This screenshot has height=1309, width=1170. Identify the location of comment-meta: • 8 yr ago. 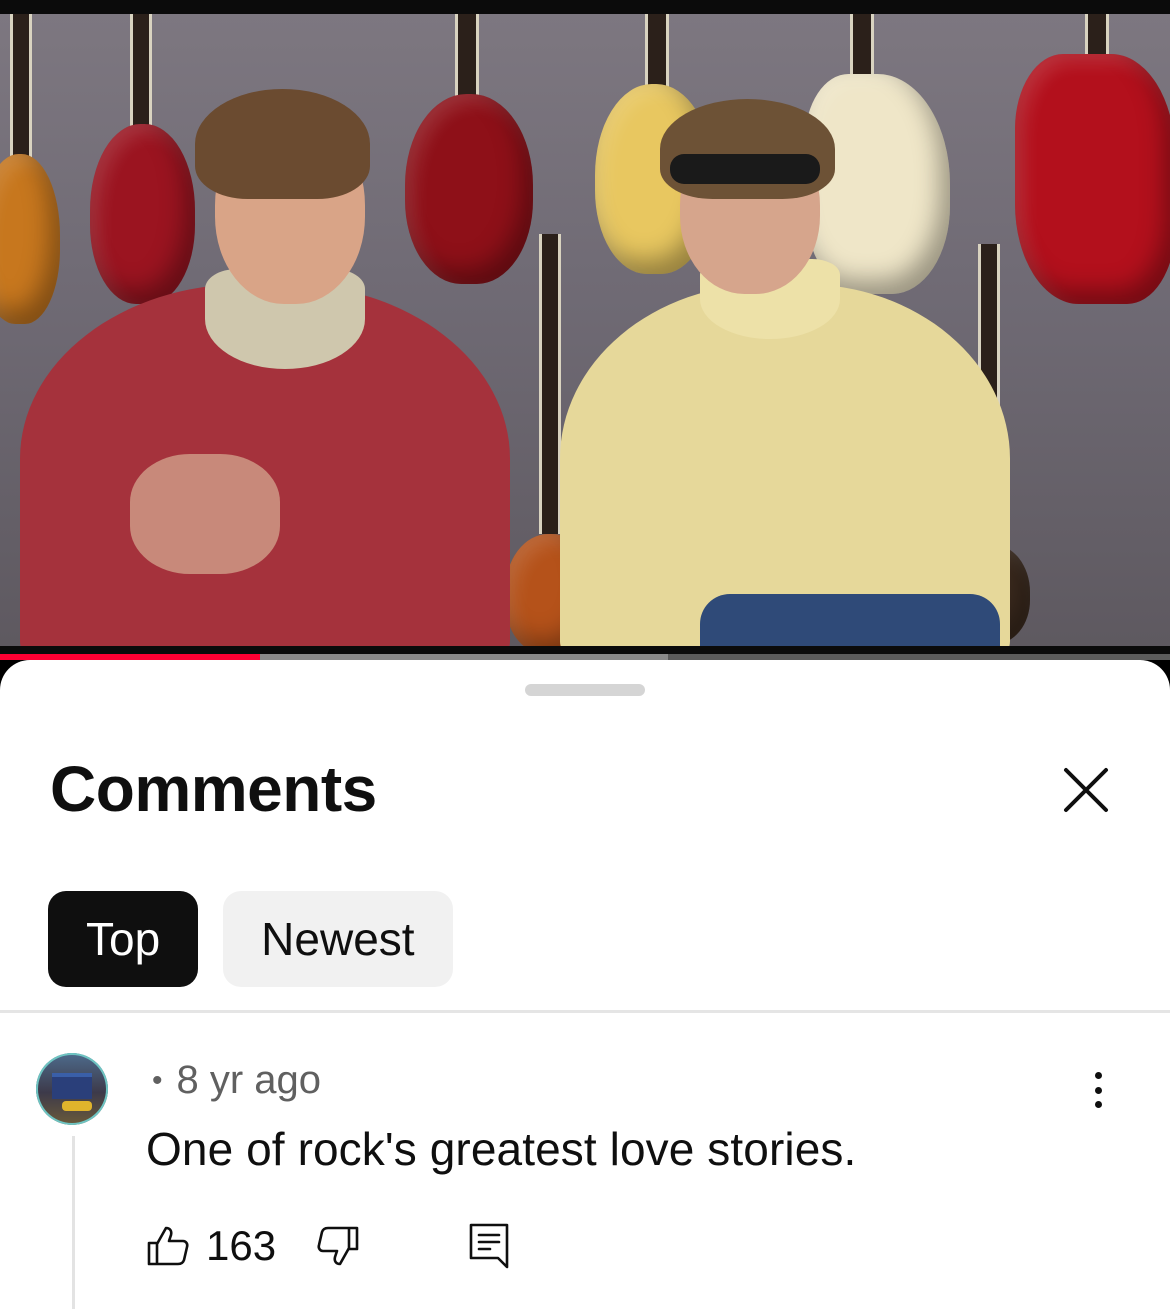
(236, 1080).